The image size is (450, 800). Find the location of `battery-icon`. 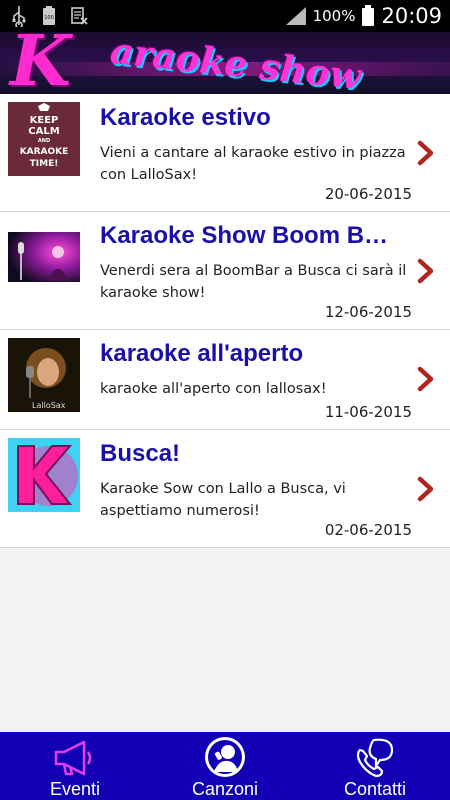

battery-icon is located at coordinates (368, 15).